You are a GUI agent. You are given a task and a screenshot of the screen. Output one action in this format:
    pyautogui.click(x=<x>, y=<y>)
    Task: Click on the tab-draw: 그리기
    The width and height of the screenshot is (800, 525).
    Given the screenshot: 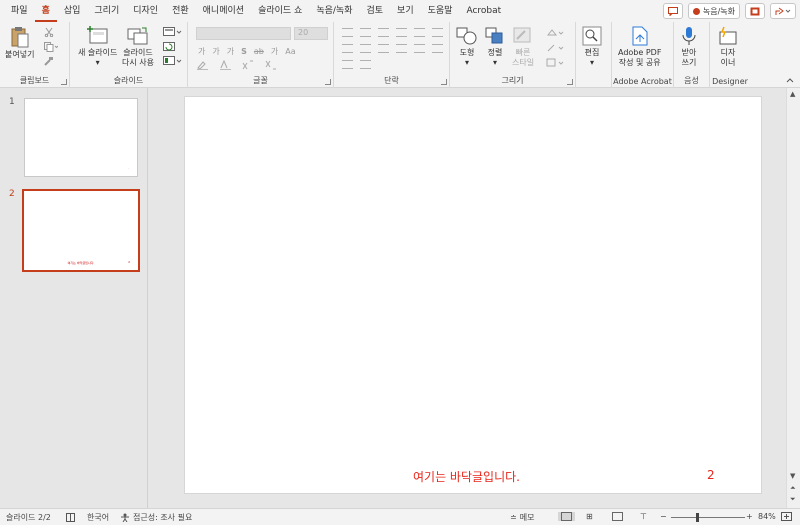 What is the action you would take?
    pyautogui.click(x=106, y=11)
    